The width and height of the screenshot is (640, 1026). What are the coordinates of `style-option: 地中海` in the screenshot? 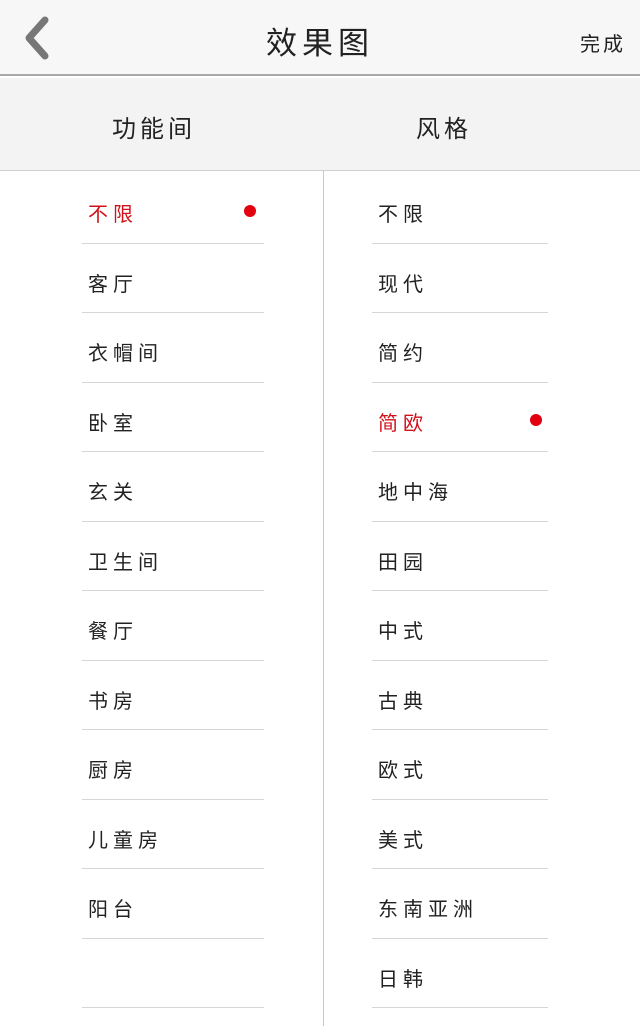 It's located at (460, 487).